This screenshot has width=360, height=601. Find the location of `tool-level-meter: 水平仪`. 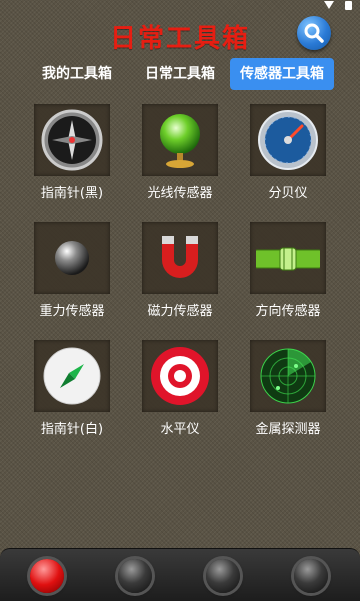

tool-level-meter: 水平仪 is located at coordinates (180, 388).